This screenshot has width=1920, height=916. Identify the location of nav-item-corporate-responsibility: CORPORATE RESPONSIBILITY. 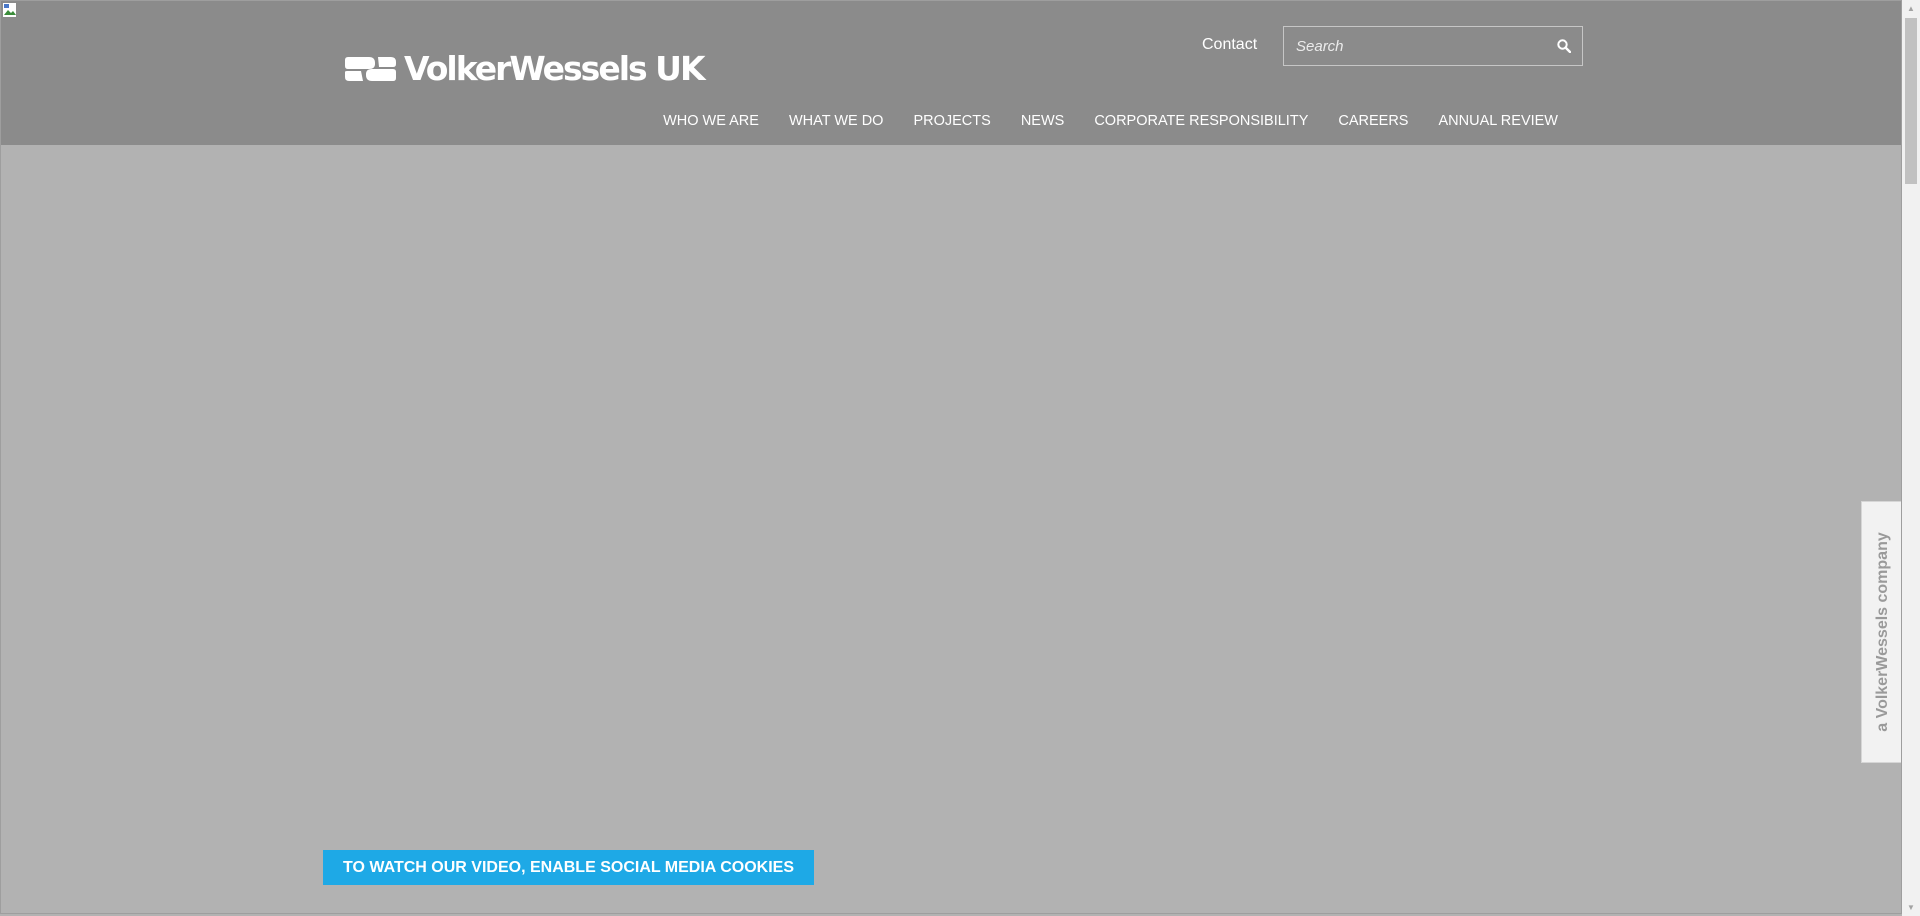
(1201, 121).